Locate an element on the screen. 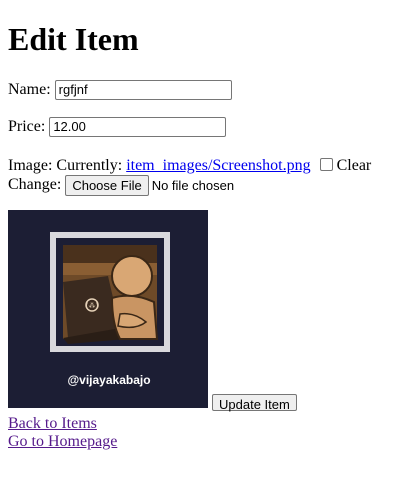 The image size is (415, 488). back-to-items-link: Back to Items is located at coordinates (52, 423).